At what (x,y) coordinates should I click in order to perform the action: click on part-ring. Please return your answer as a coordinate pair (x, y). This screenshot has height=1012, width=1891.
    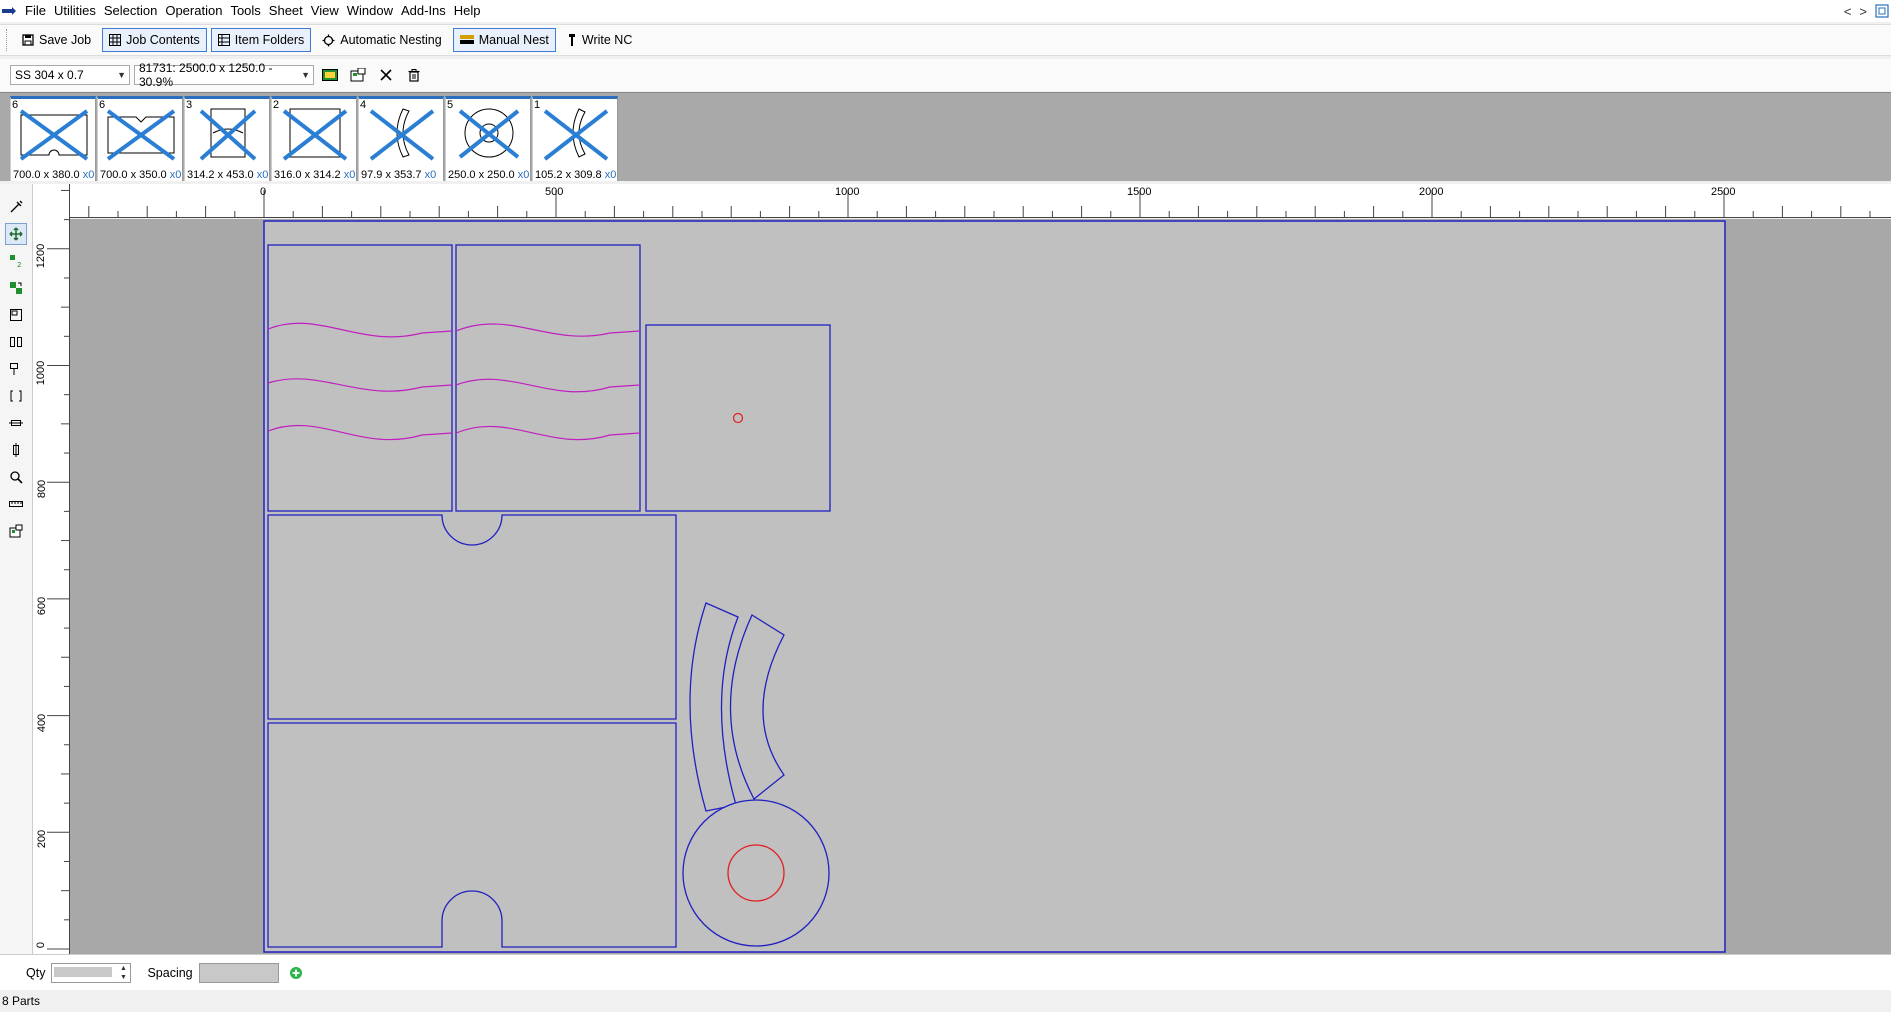
    Looking at the image, I should click on (756, 873).